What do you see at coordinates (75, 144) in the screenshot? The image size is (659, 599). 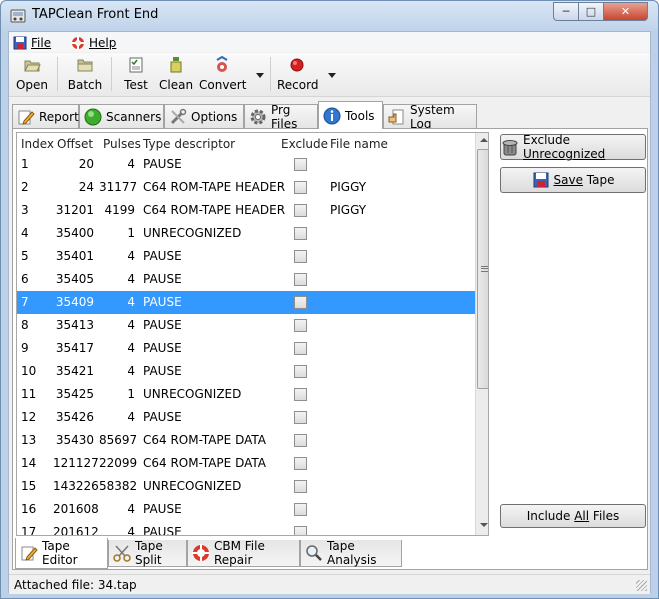 I see `column-header-offset: Offset` at bounding box center [75, 144].